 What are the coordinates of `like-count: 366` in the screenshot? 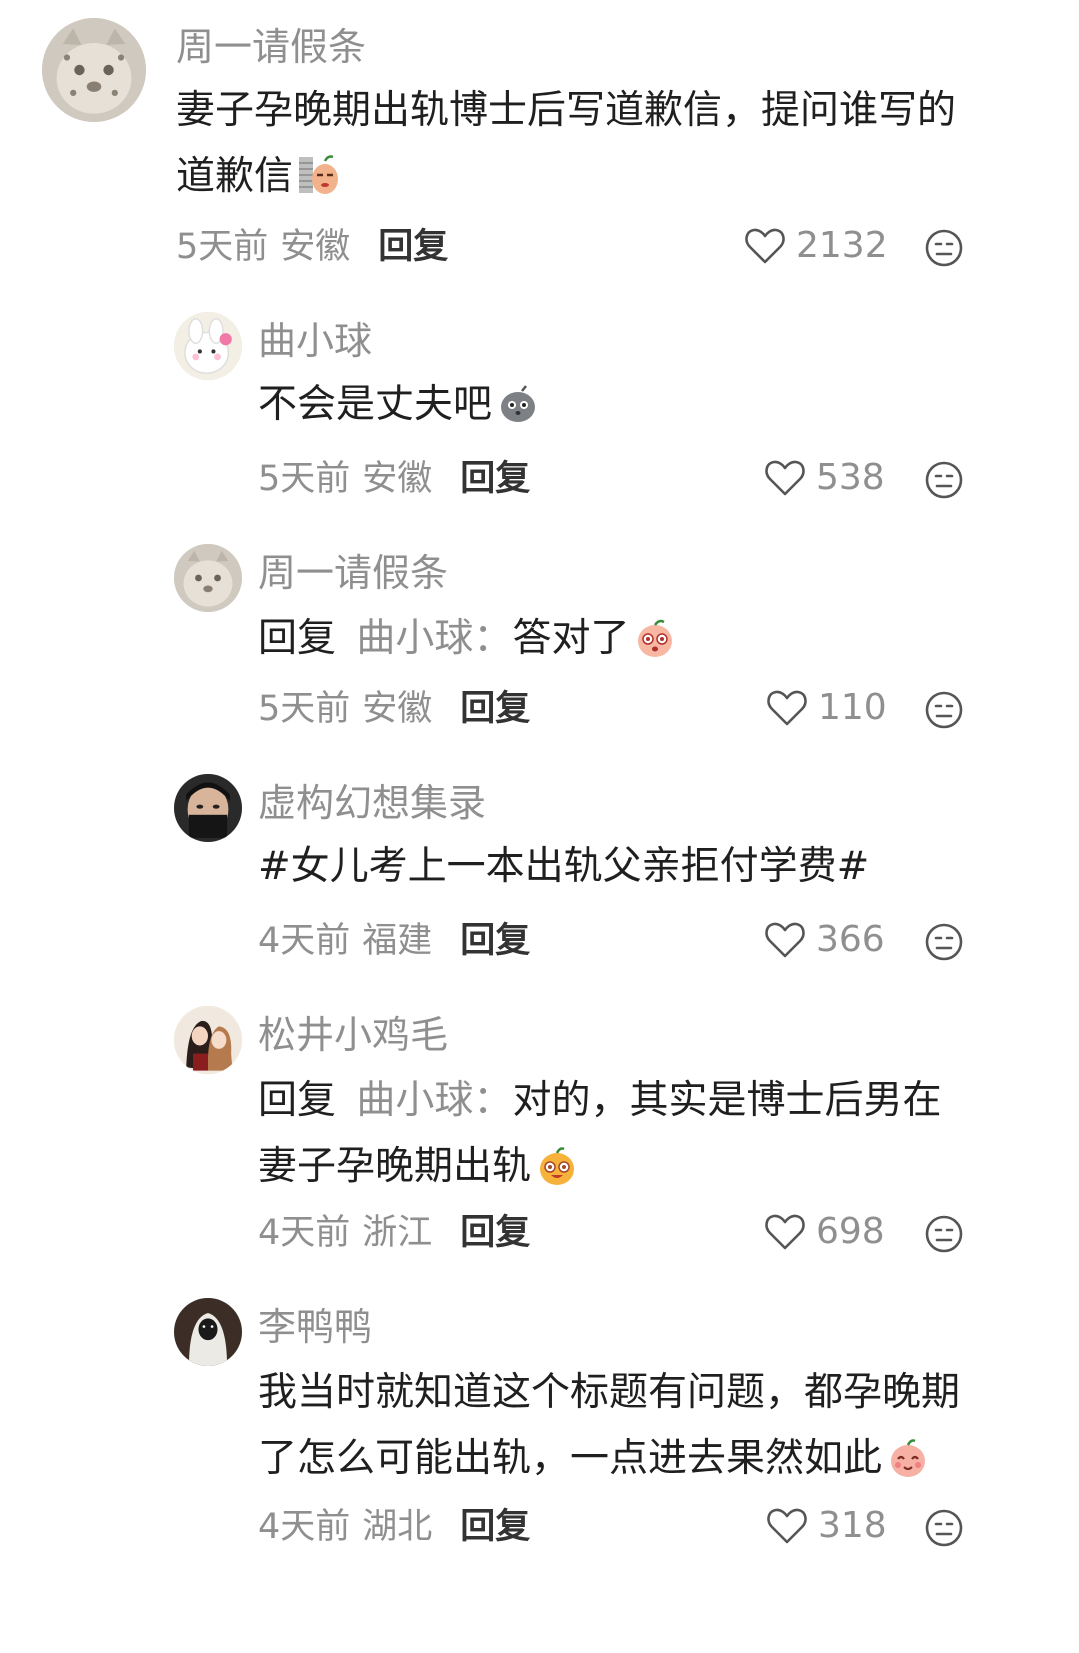 It's located at (850, 939).